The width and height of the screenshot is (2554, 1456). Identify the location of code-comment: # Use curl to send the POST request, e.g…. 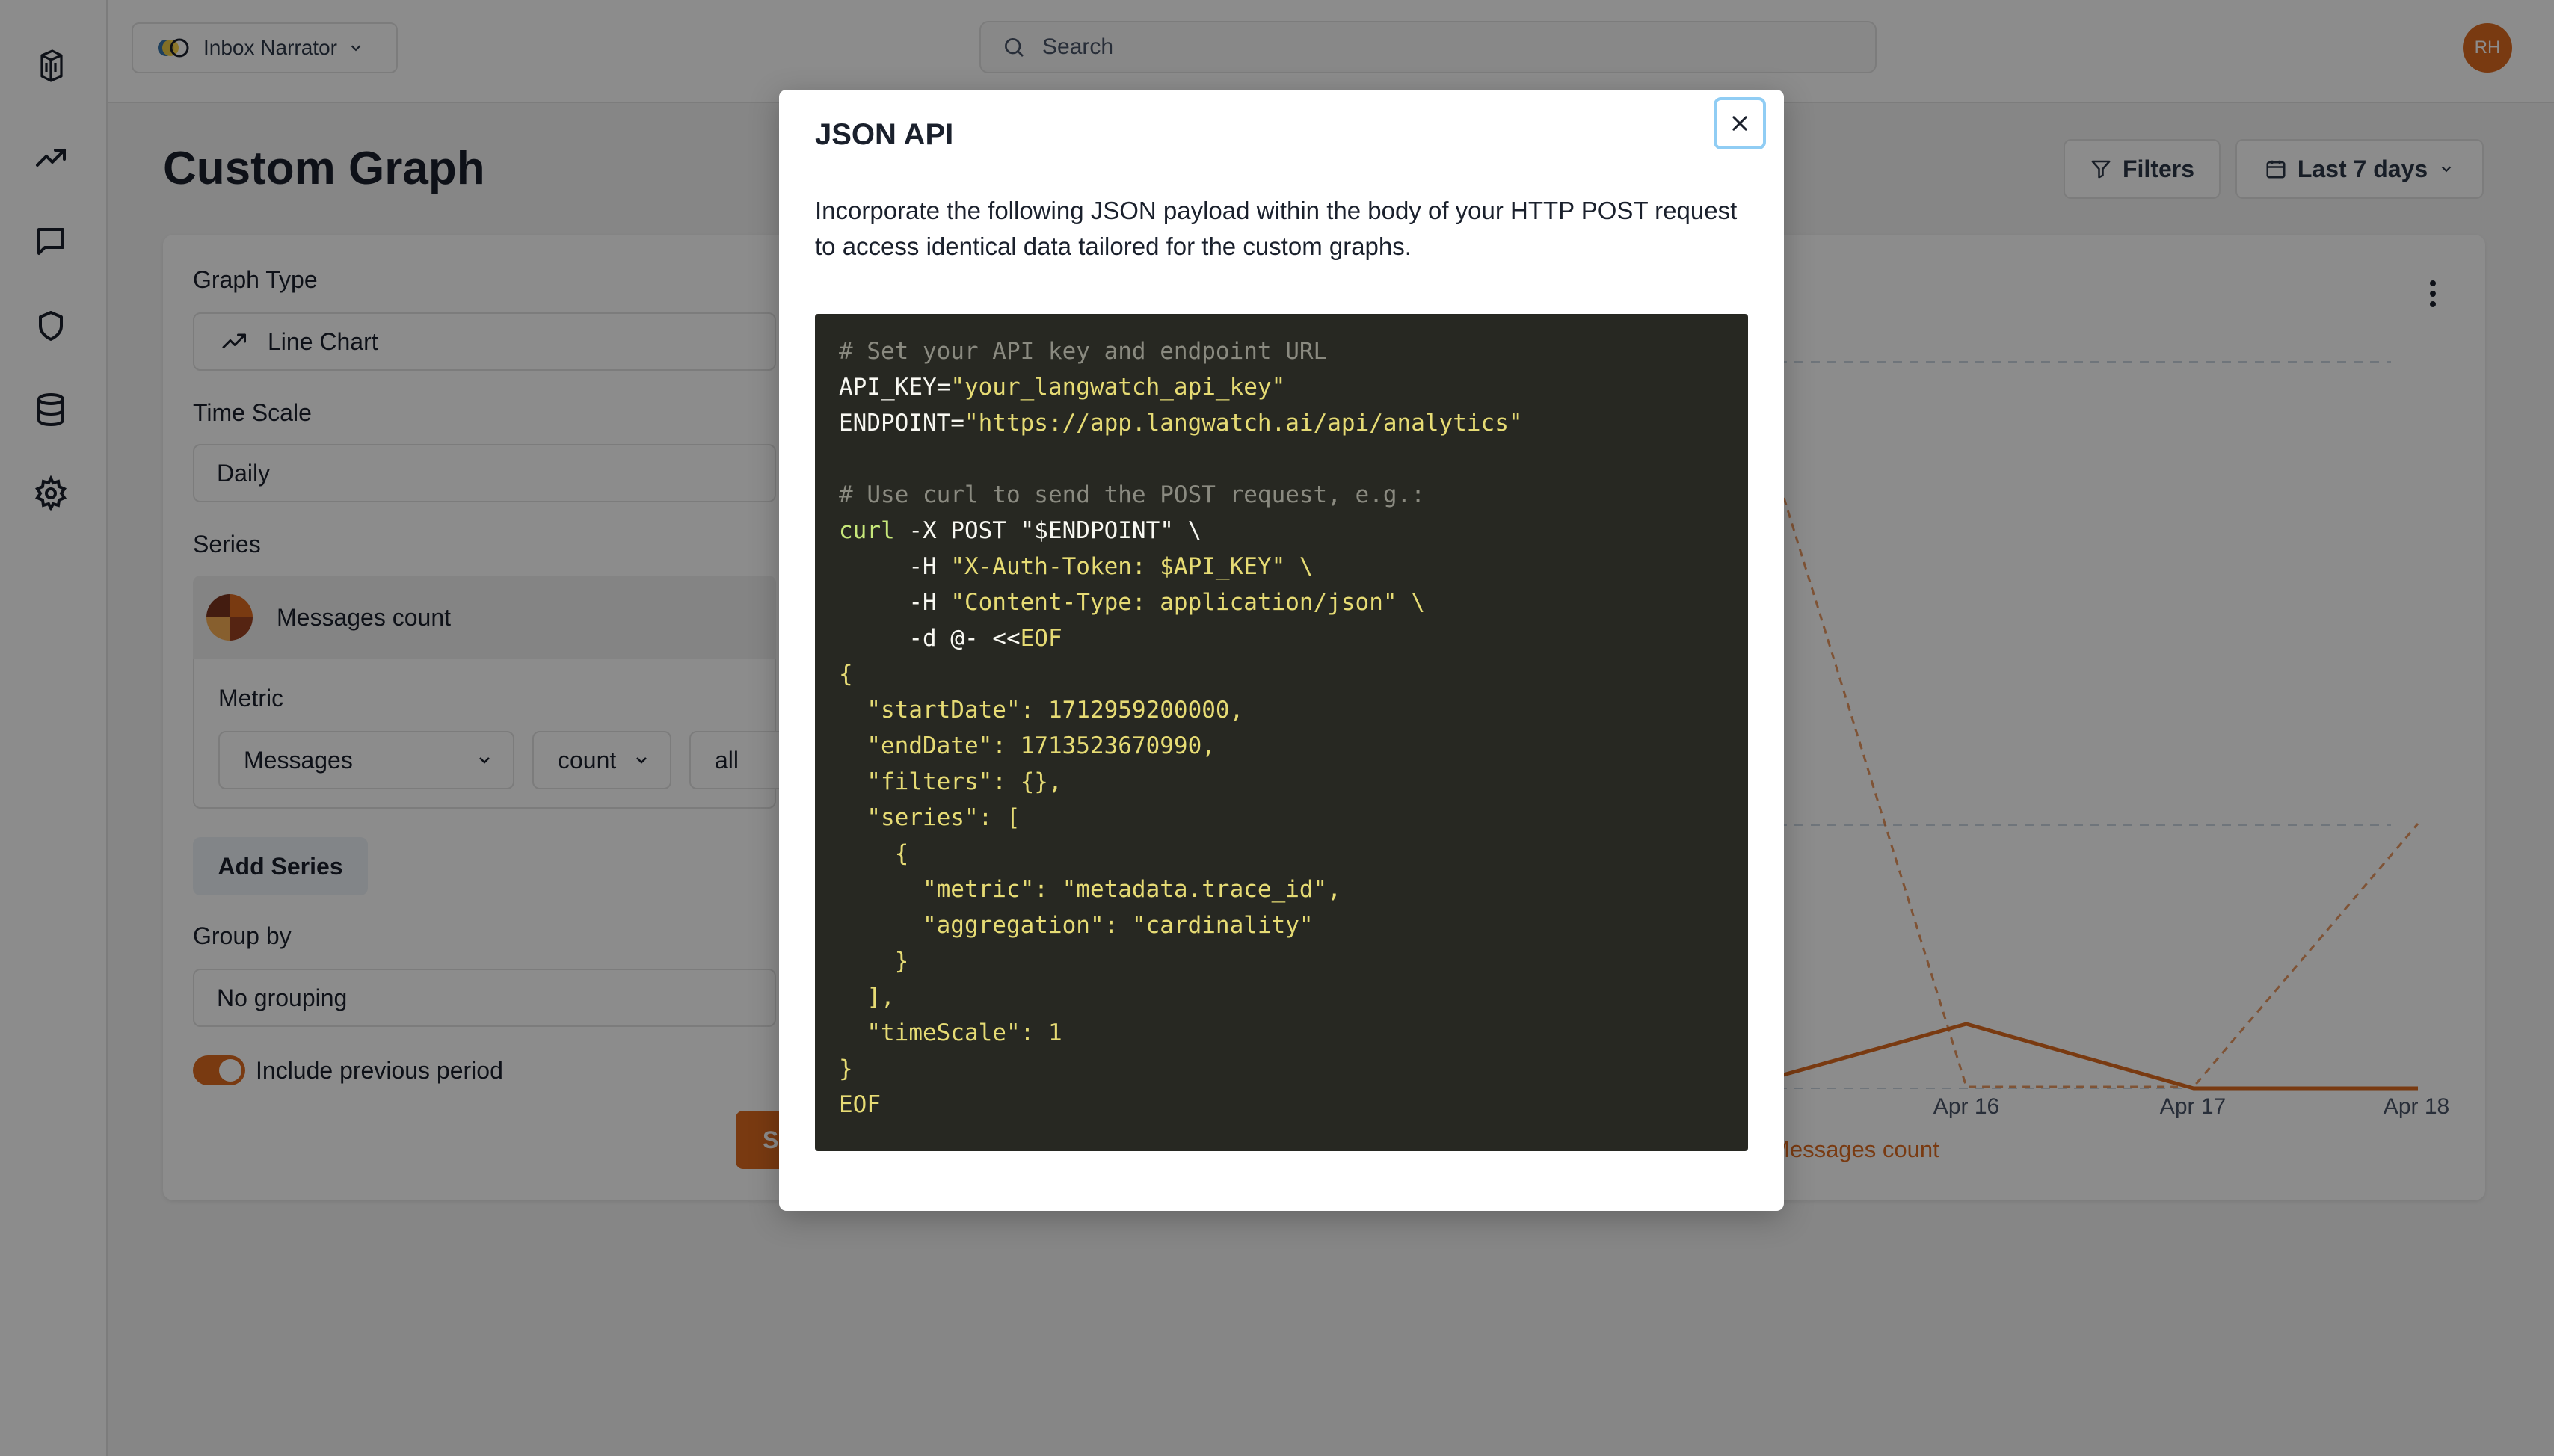
(1132, 494).